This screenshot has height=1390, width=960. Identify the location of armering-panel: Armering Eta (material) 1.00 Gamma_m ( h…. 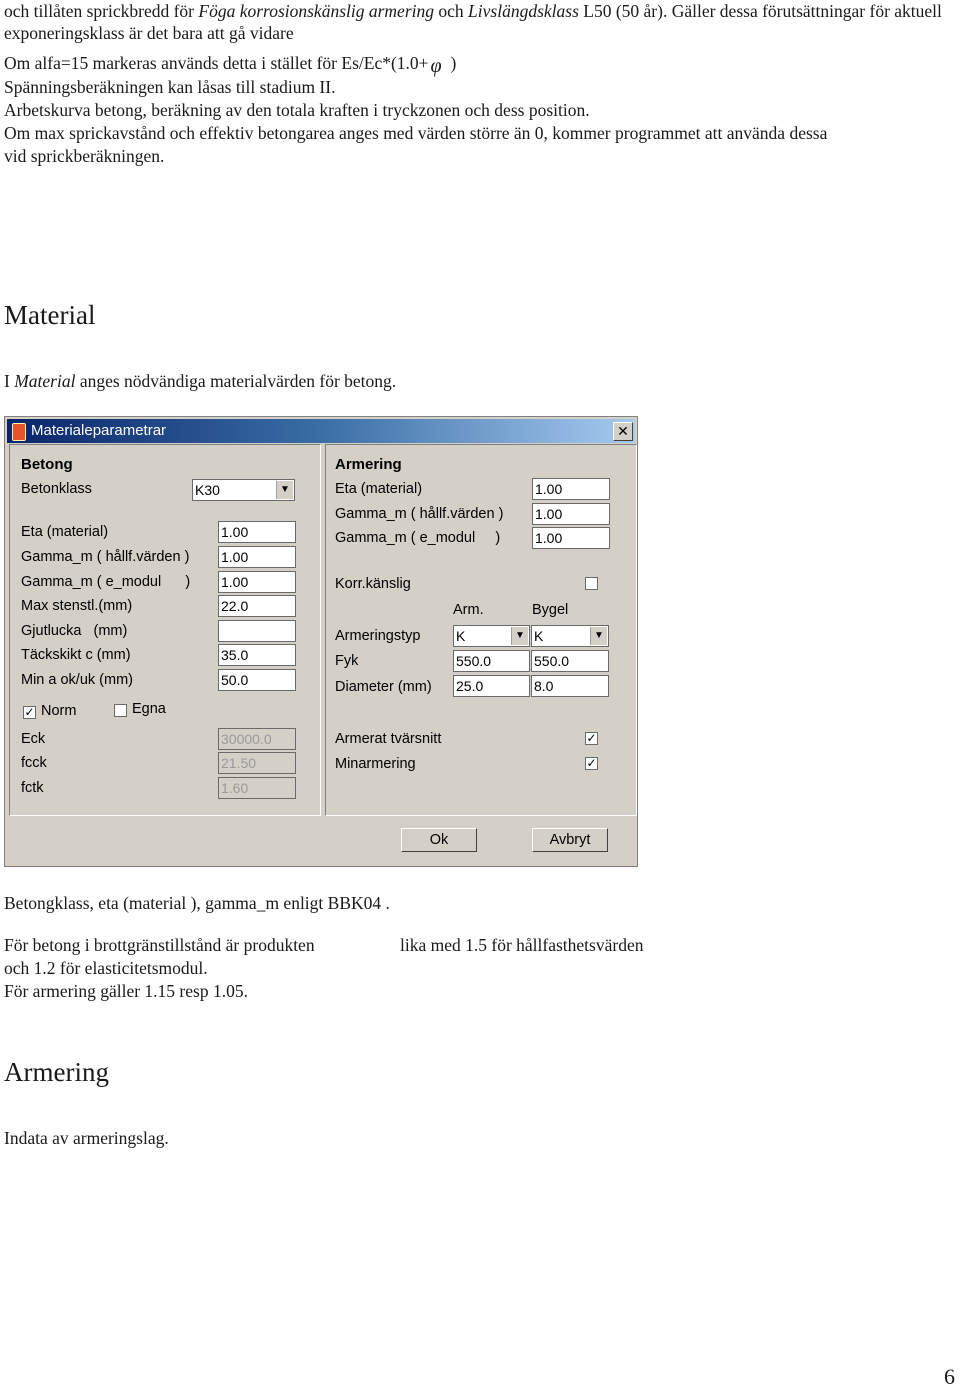
(481, 630).